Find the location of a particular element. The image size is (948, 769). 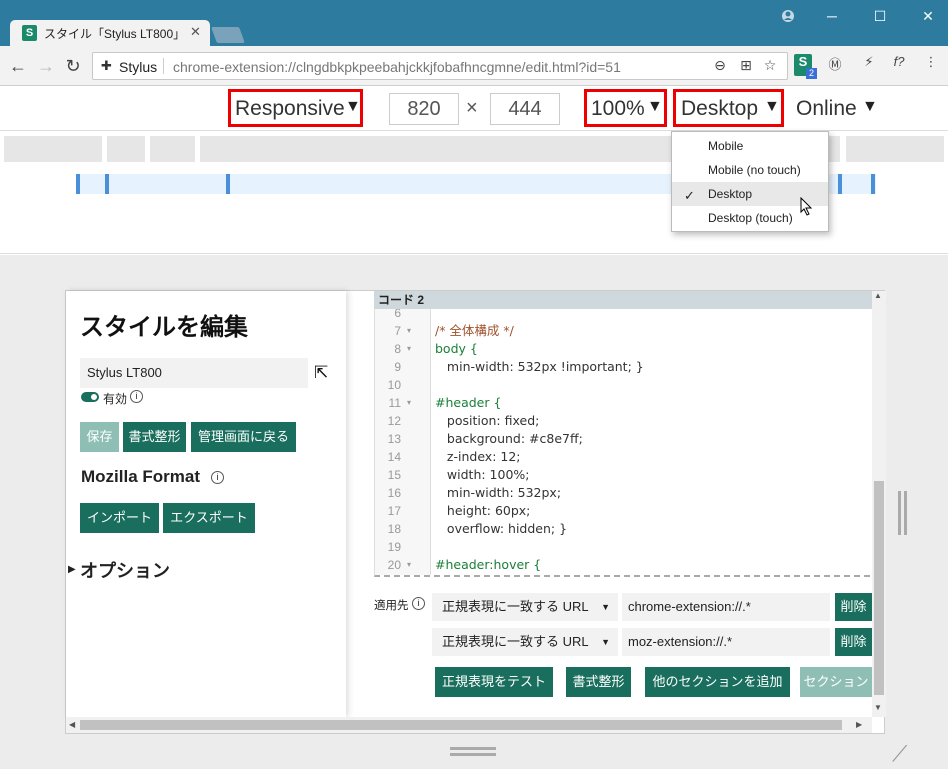

external-link-icon: ⇱ is located at coordinates (321, 373).